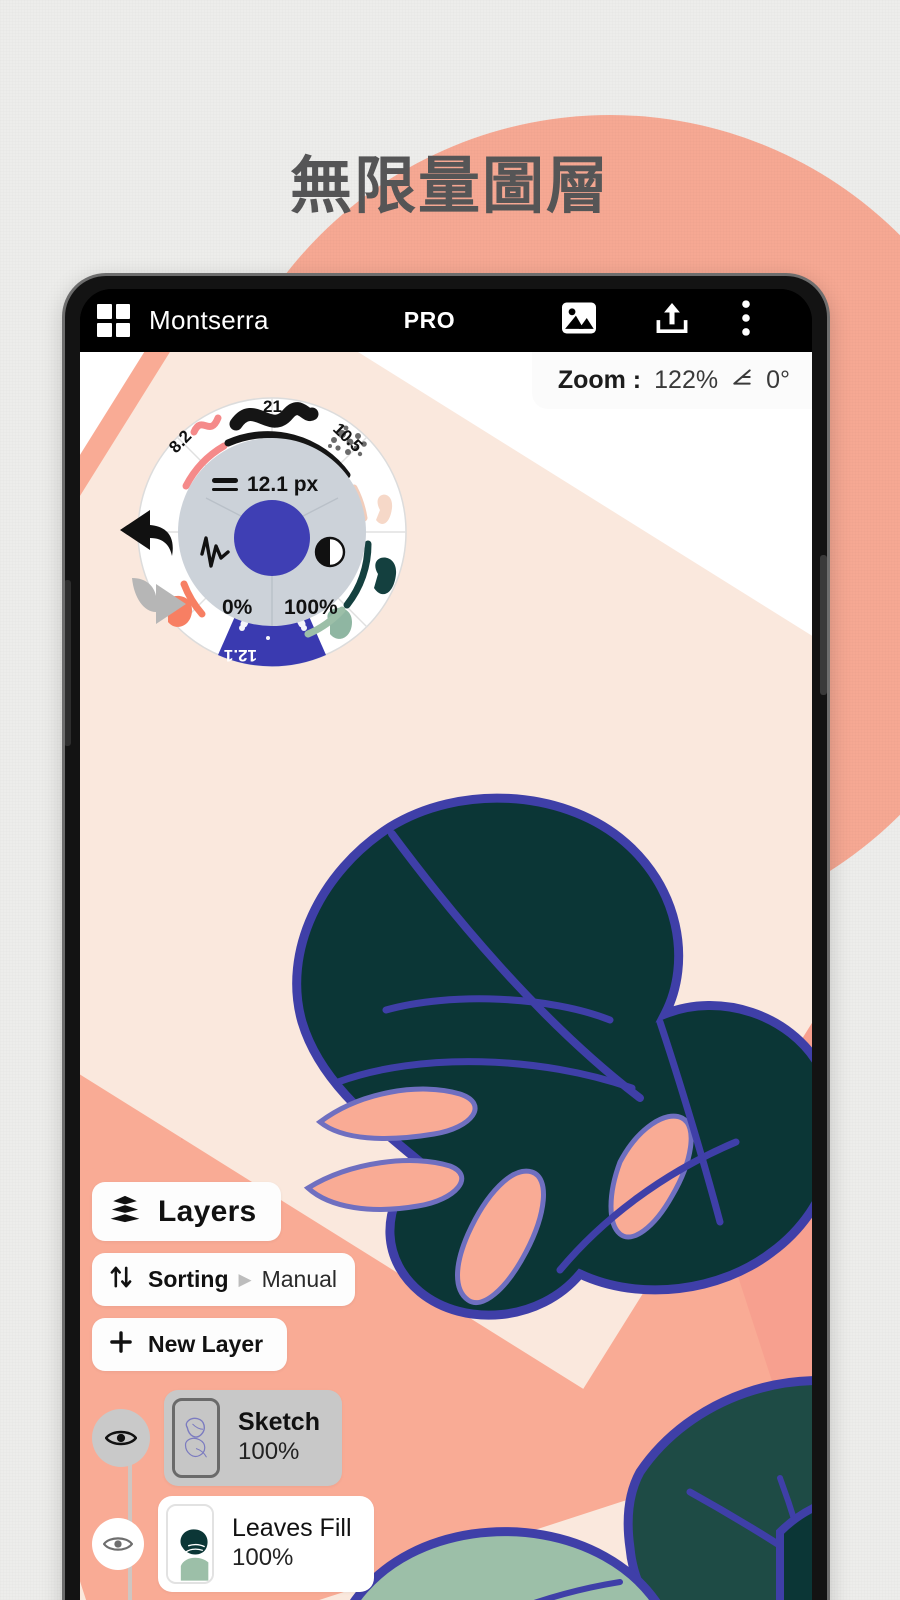 The height and width of the screenshot is (1600, 900). What do you see at coordinates (579, 320) in the screenshot?
I see `image-icon` at bounding box center [579, 320].